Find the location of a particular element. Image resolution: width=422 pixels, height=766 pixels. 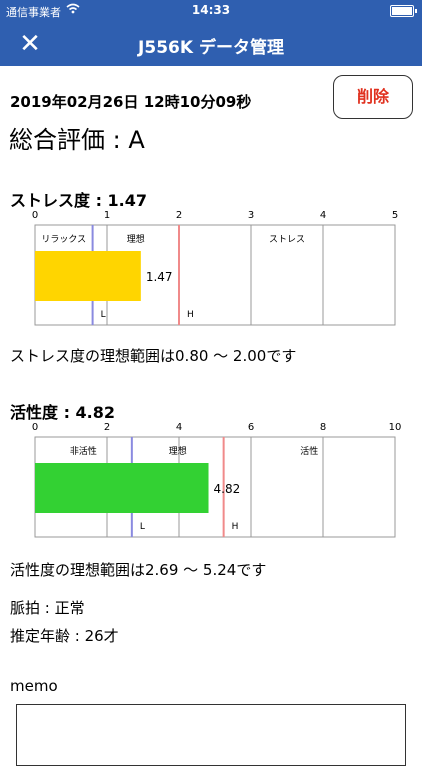

activity-zone-label: 非活性 is located at coordinates (83, 451).